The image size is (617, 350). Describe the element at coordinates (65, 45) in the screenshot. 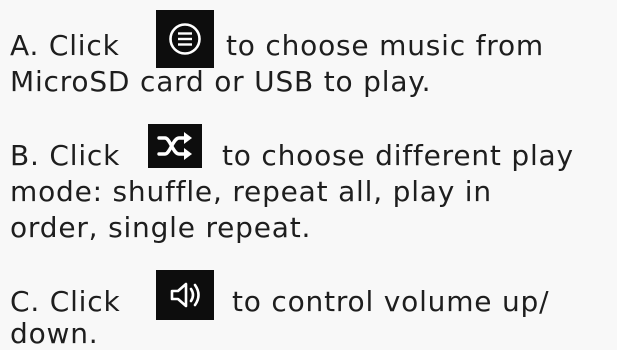

I see `instruction-a-prefix: A. Click` at that location.